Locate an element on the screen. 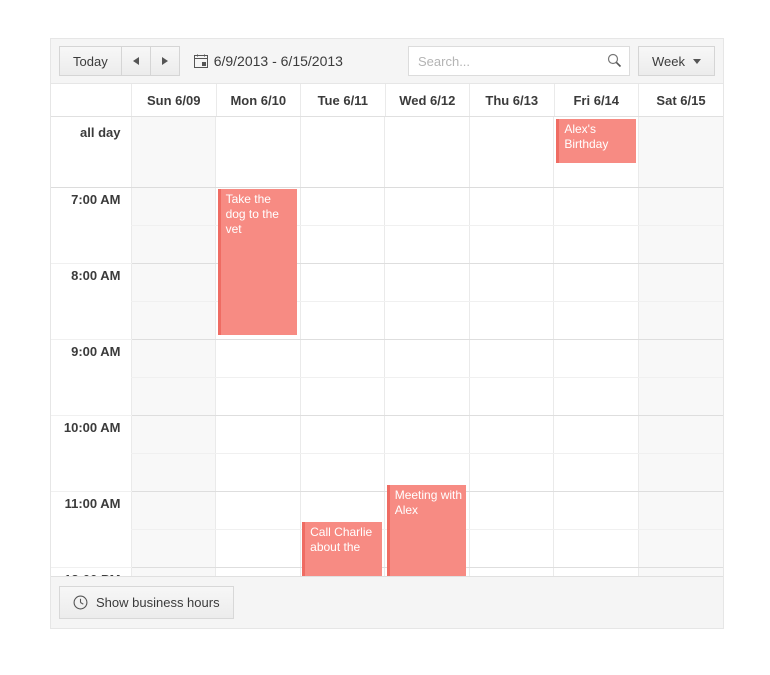 This screenshot has width=770, height=675. date-range: 6/9/2013 - 6/15/2013 is located at coordinates (268, 61).